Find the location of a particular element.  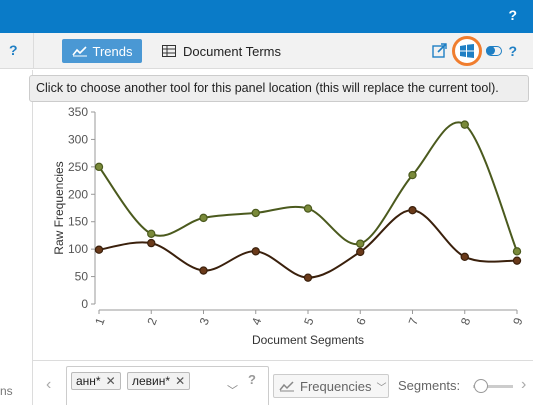

choose-tool-button is located at coordinates (467, 51).